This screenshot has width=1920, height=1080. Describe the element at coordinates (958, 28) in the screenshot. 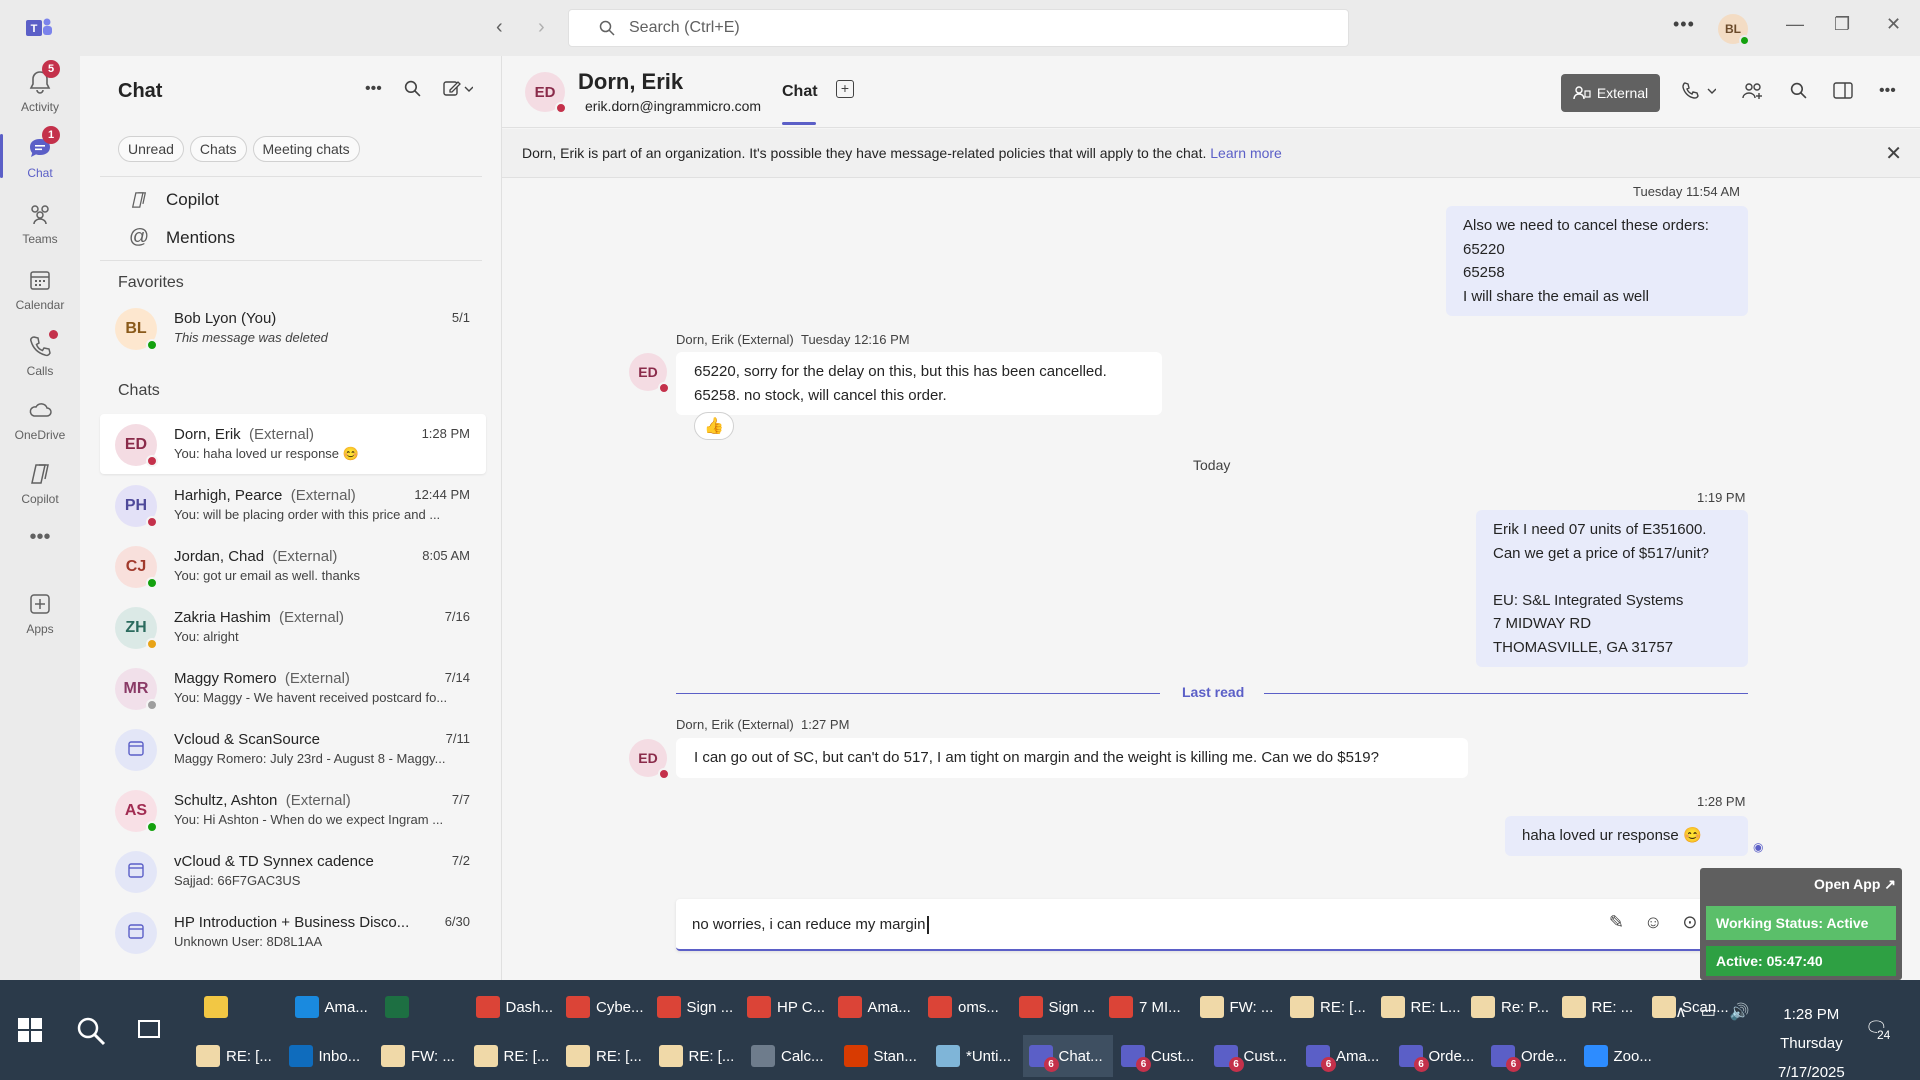

I see `search-input: Search (Ctrl+E)` at that location.